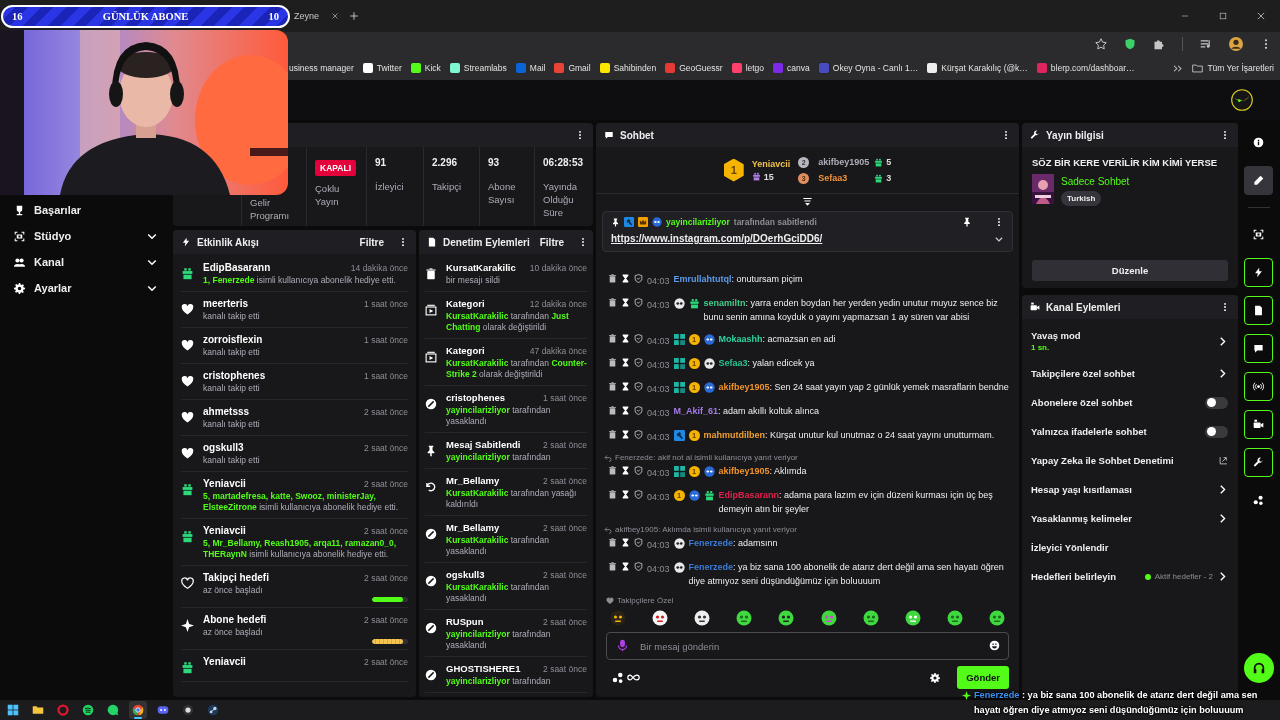 The image size is (1280, 720). Describe the element at coordinates (935, 677) in the screenshot. I see `settings-icon` at that location.